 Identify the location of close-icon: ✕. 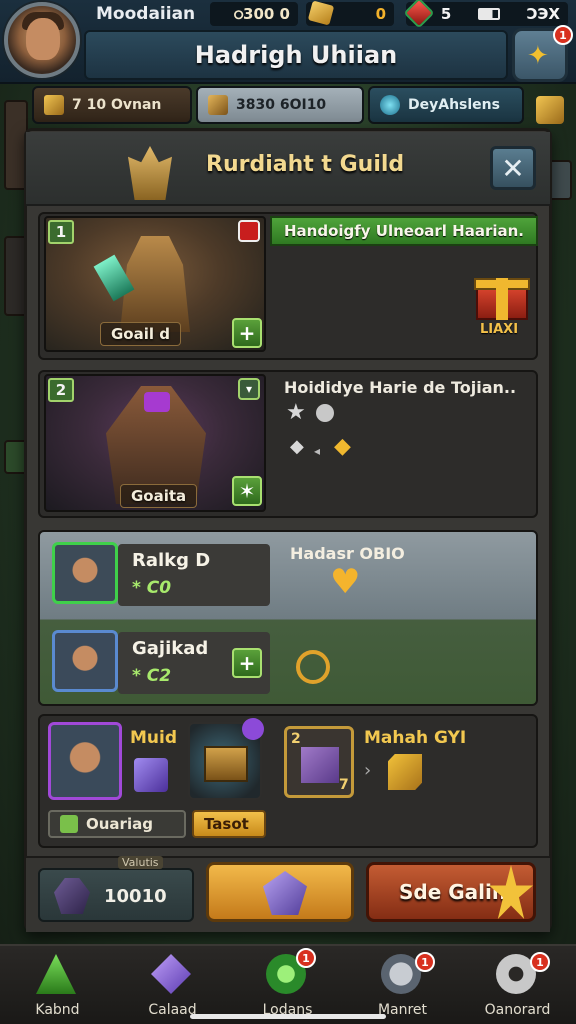
(513, 168).